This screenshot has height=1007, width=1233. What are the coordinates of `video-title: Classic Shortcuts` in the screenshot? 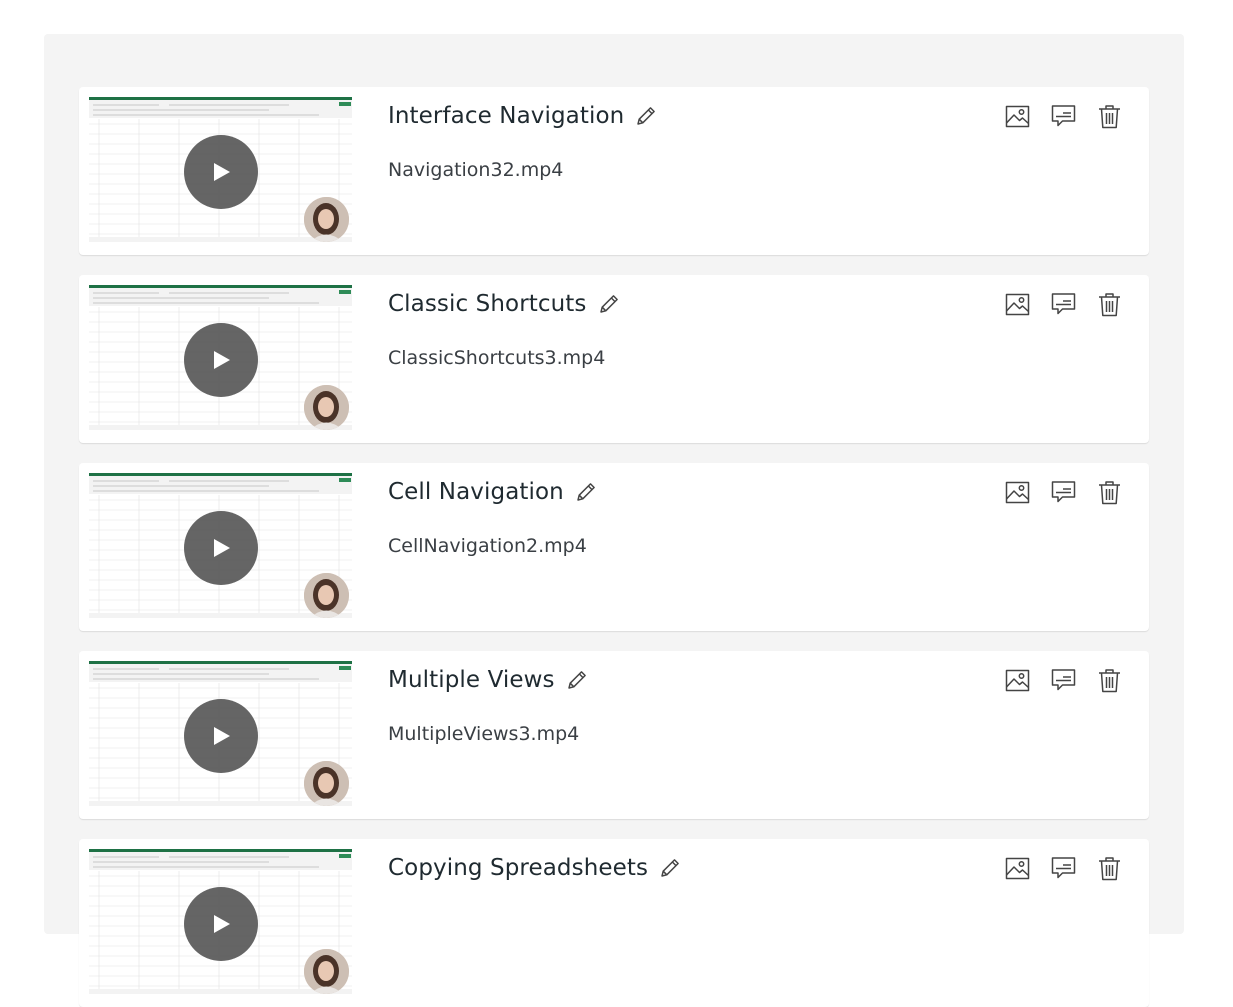 It's located at (487, 304).